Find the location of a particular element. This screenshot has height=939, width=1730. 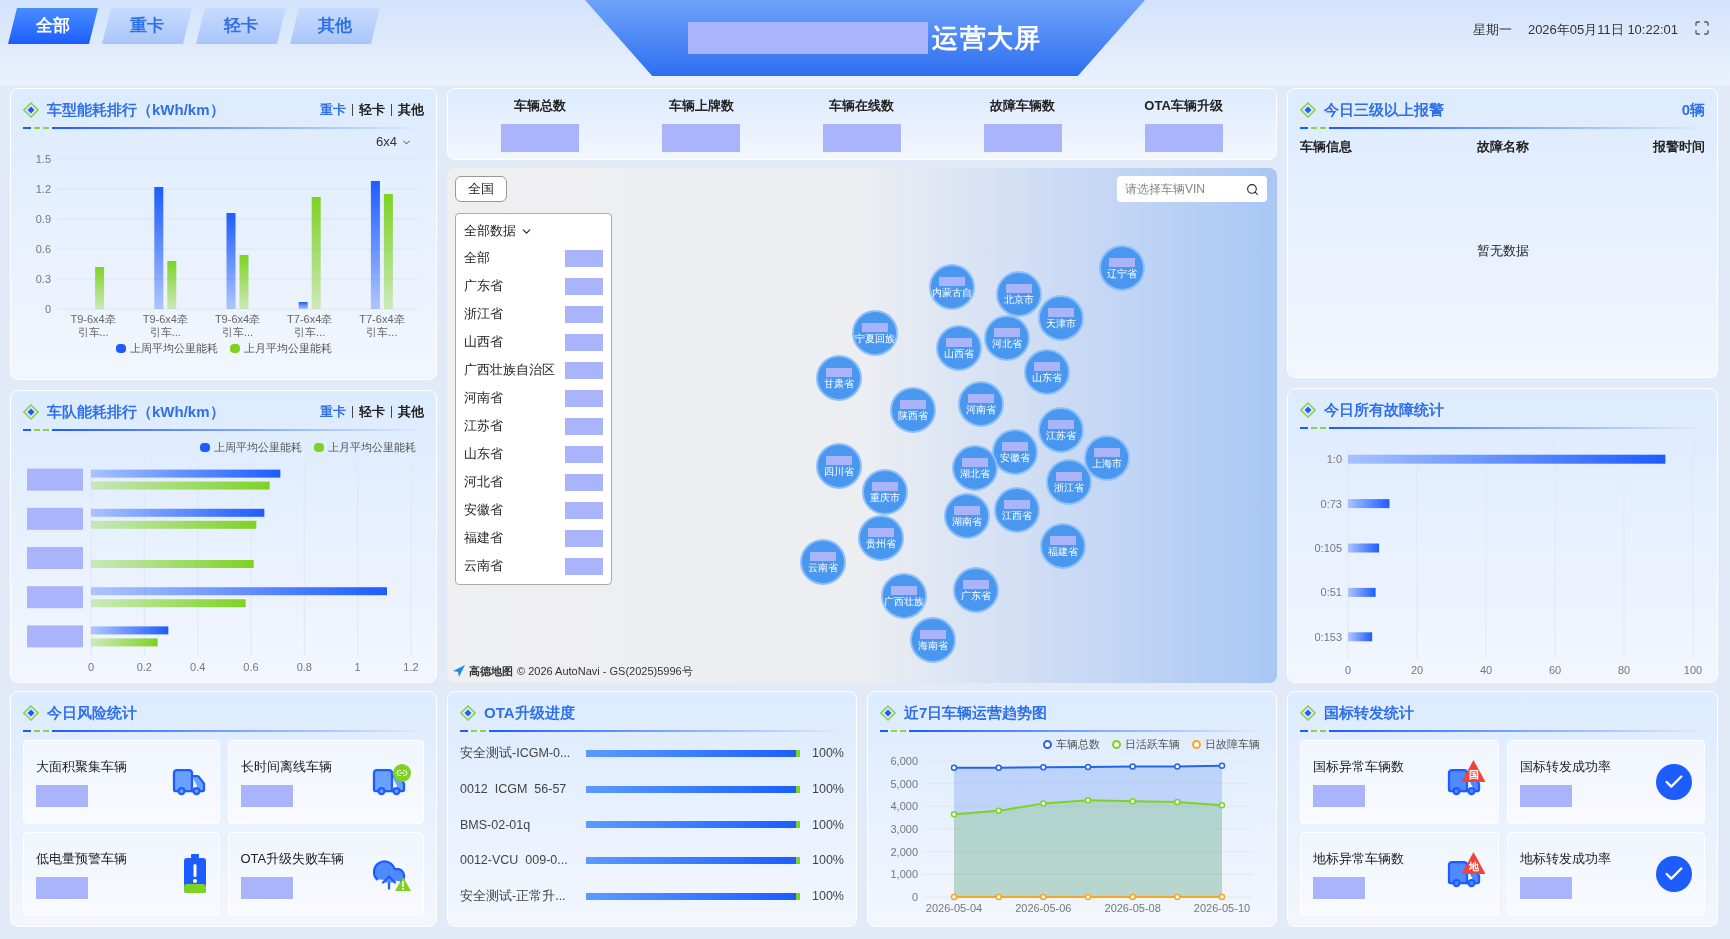

column-header: 报警时间 is located at coordinates (1679, 147).